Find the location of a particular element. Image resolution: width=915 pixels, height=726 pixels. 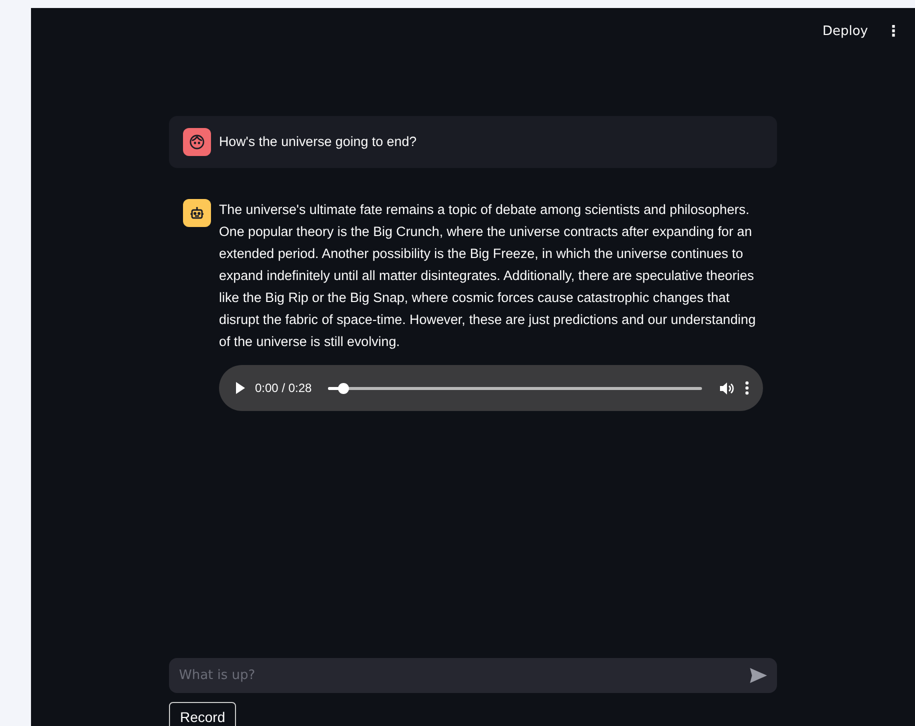

record-button: Record is located at coordinates (202, 714).